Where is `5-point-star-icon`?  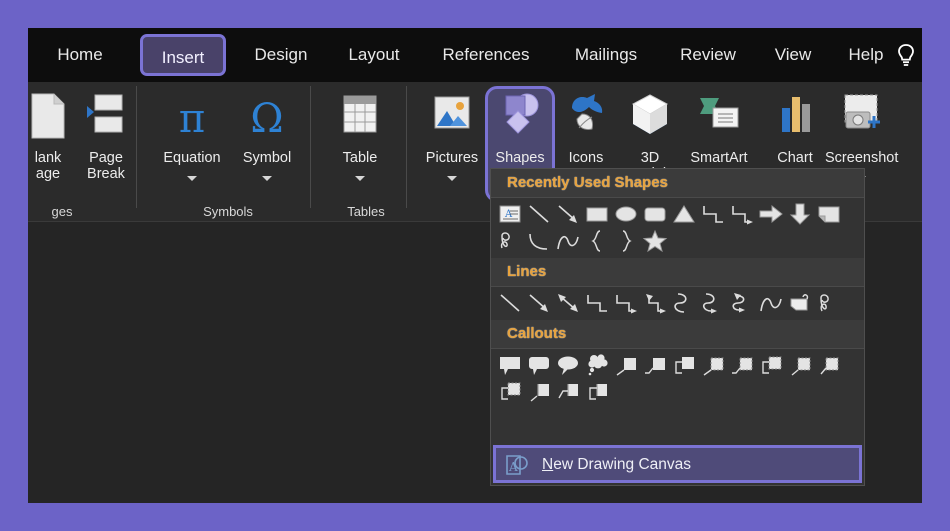
5-point-star-icon is located at coordinates (655, 241).